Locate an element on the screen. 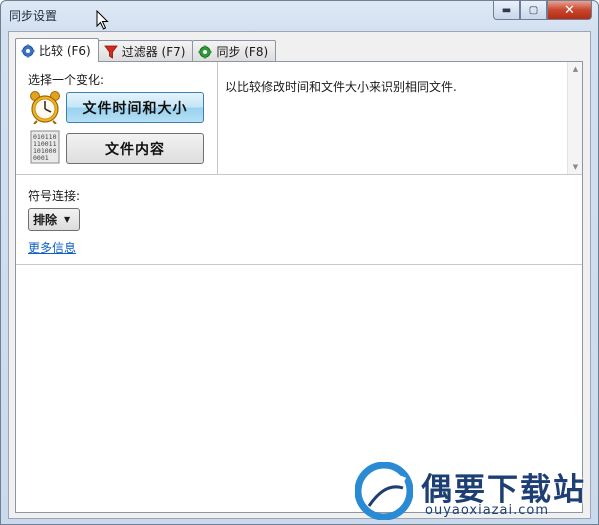  file-content-button: 文件内容 is located at coordinates (135, 148).